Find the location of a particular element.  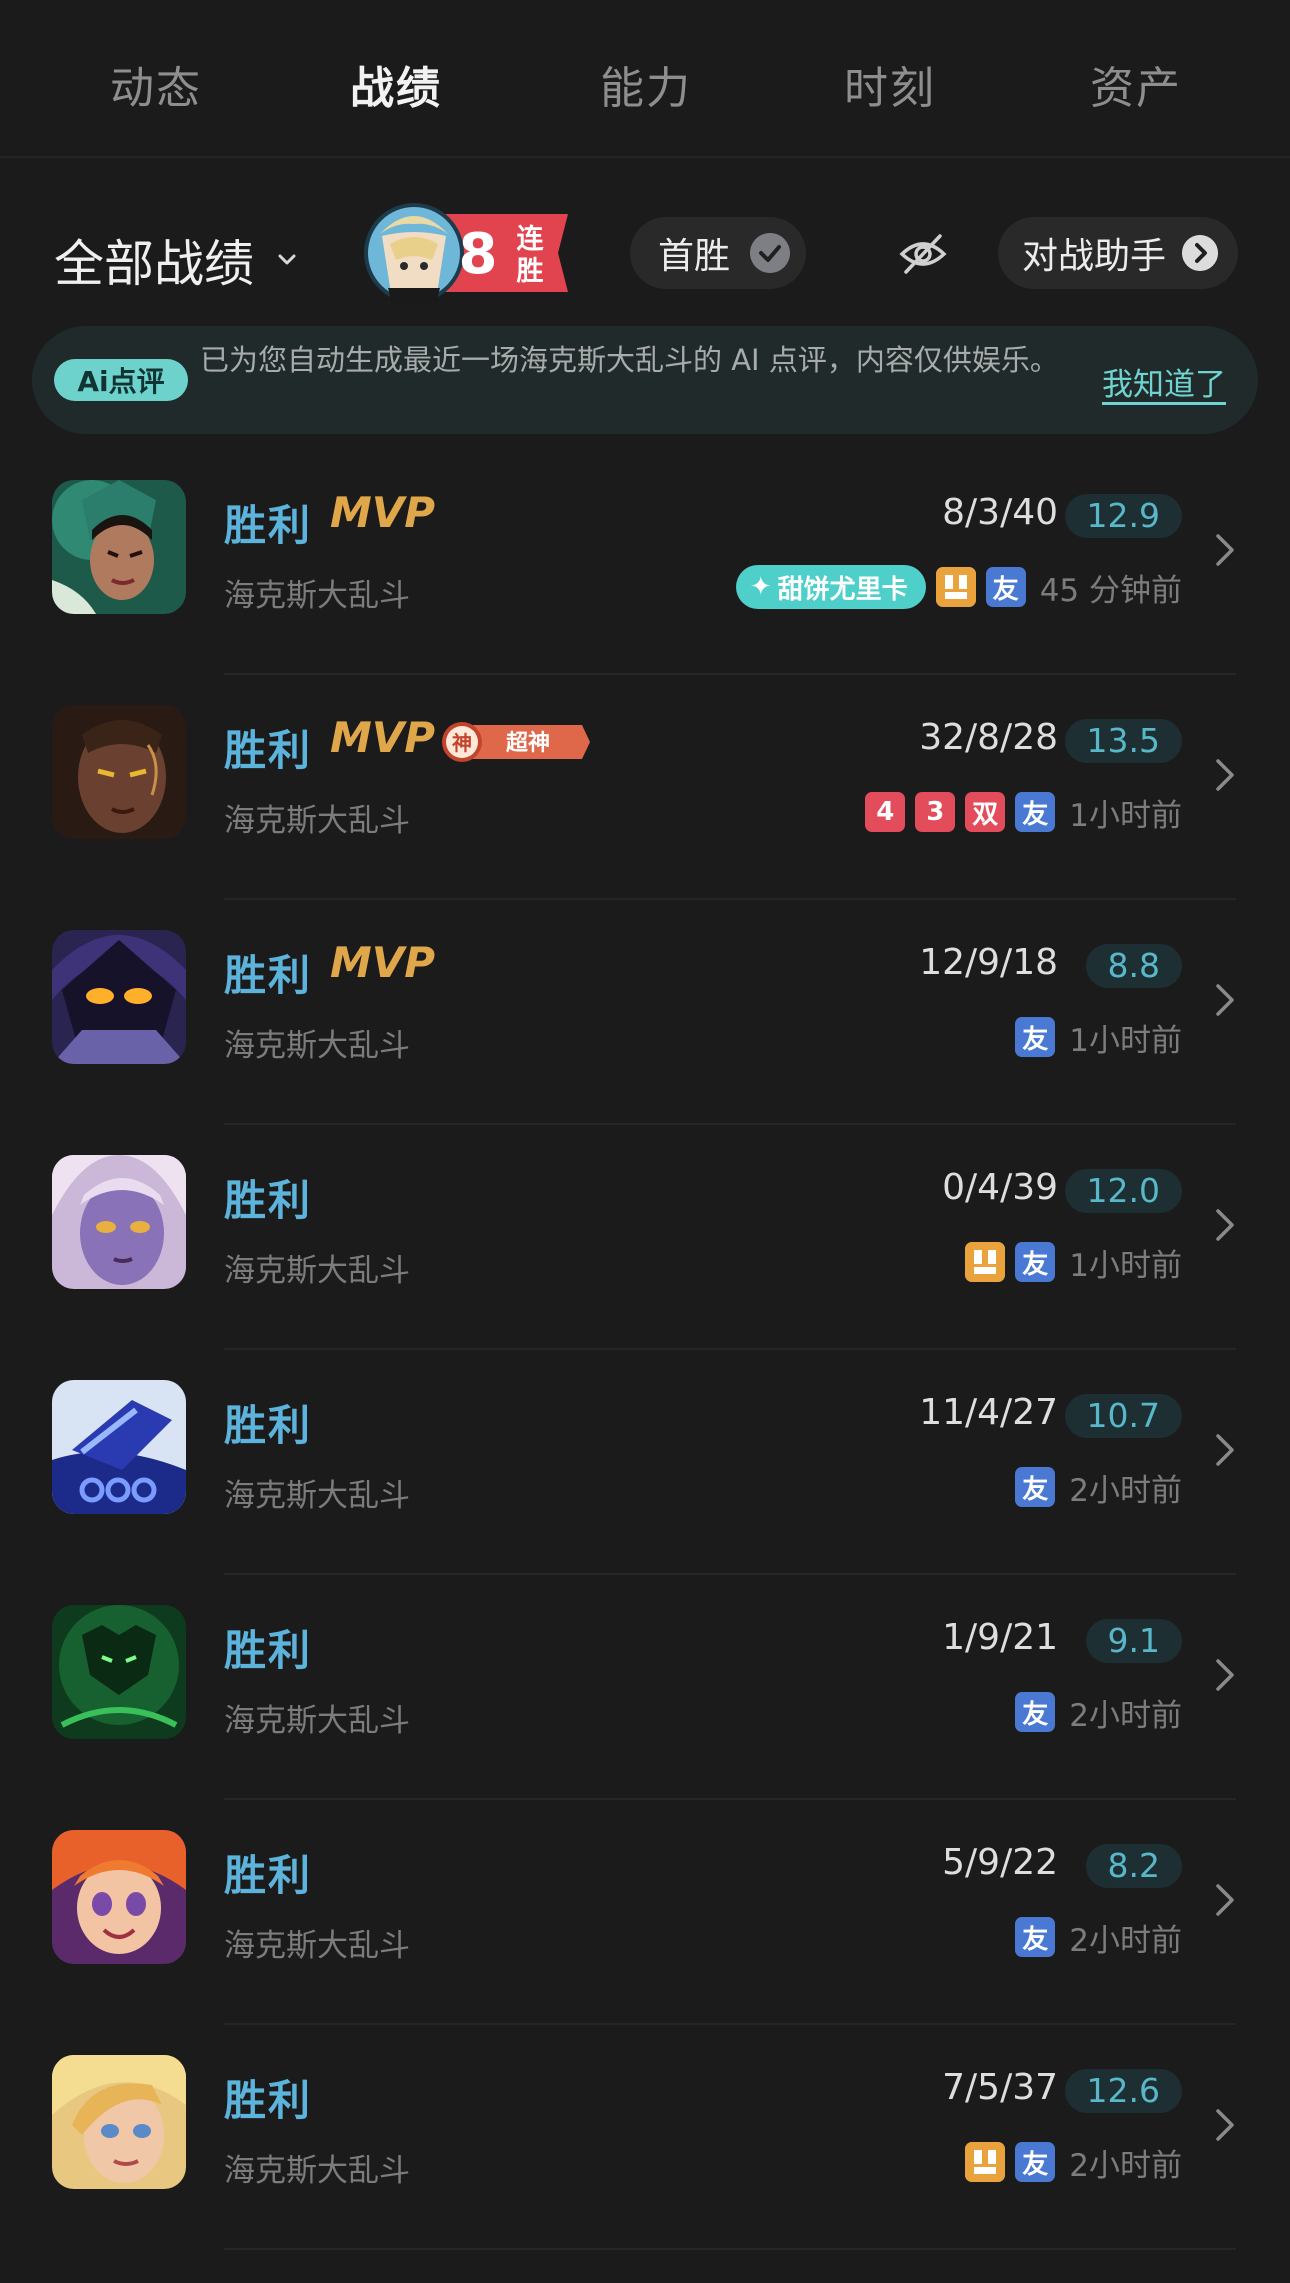

chevron-down-icon is located at coordinates (287, 259).